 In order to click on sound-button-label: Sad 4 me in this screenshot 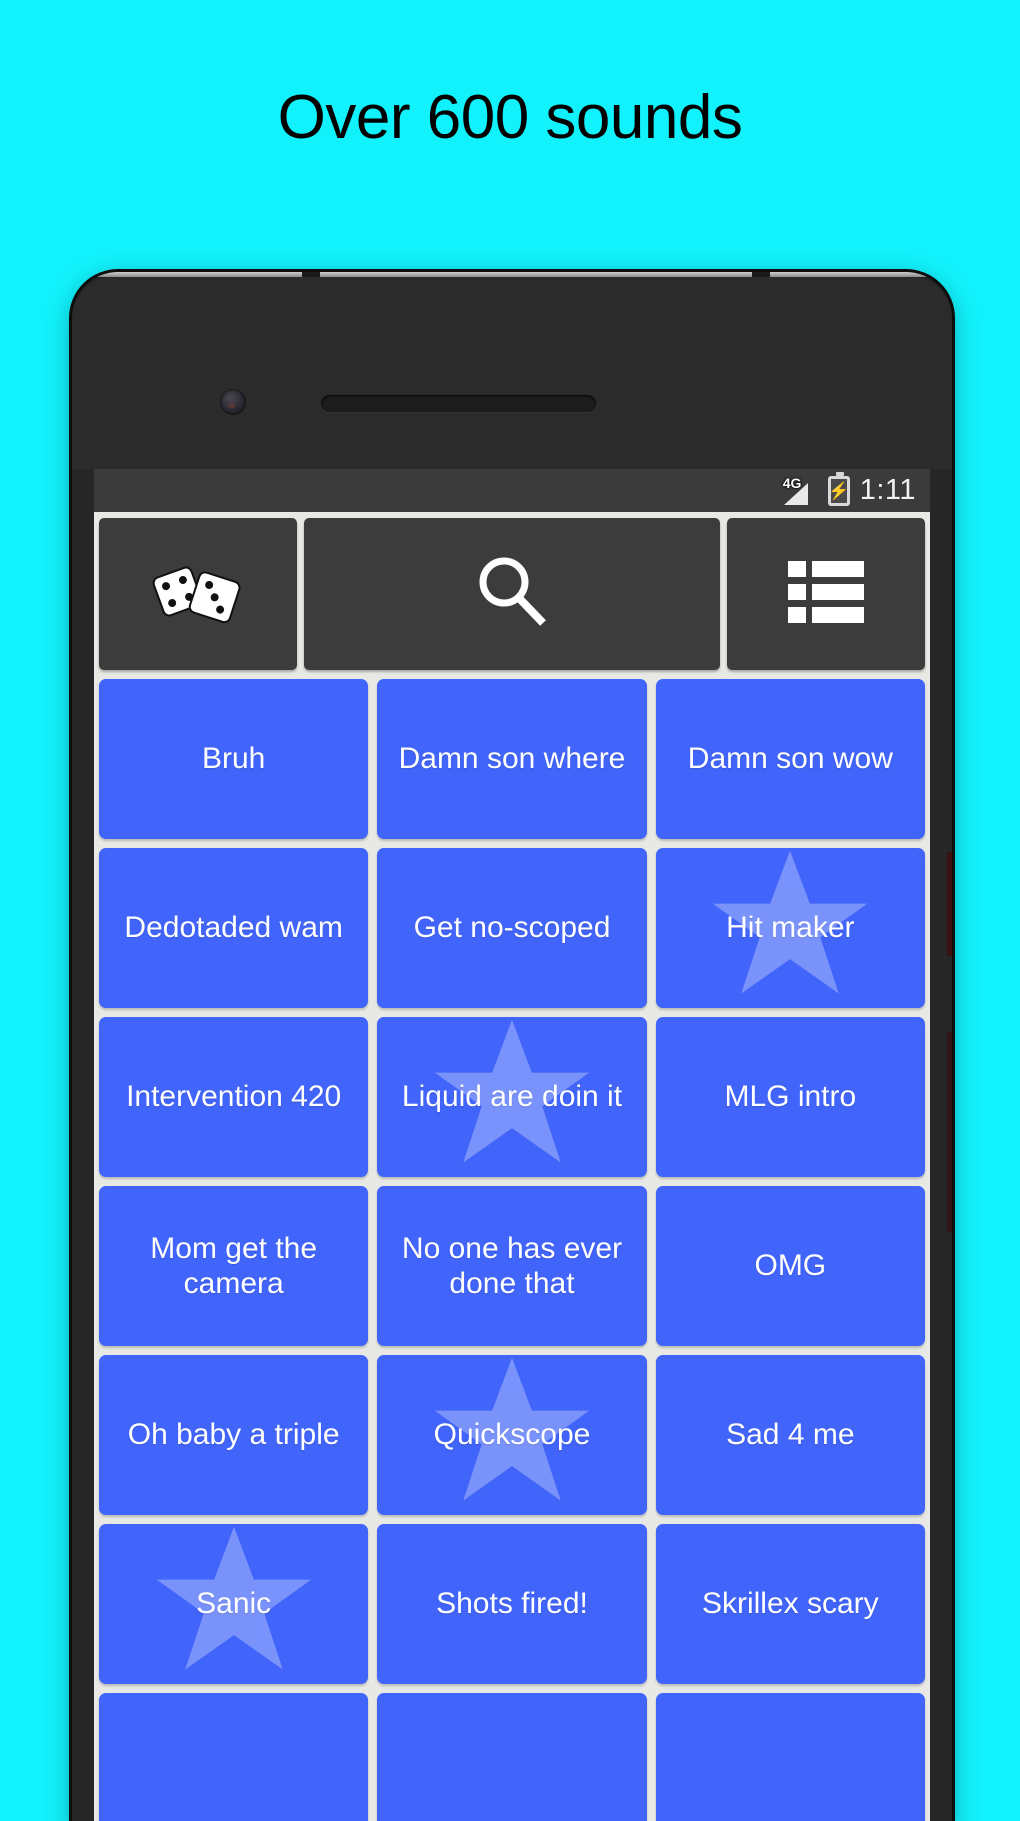, I will do `click(790, 1435)`.